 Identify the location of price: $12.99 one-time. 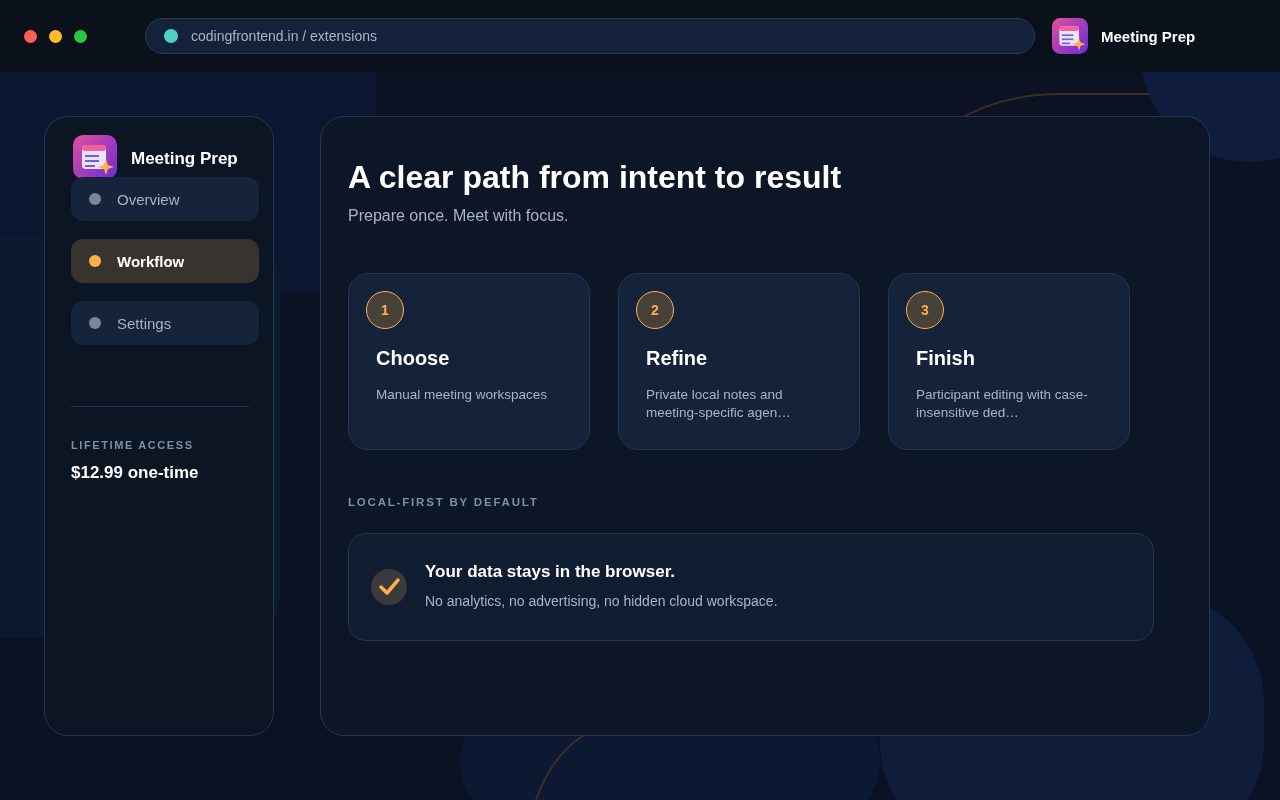
(135, 473).